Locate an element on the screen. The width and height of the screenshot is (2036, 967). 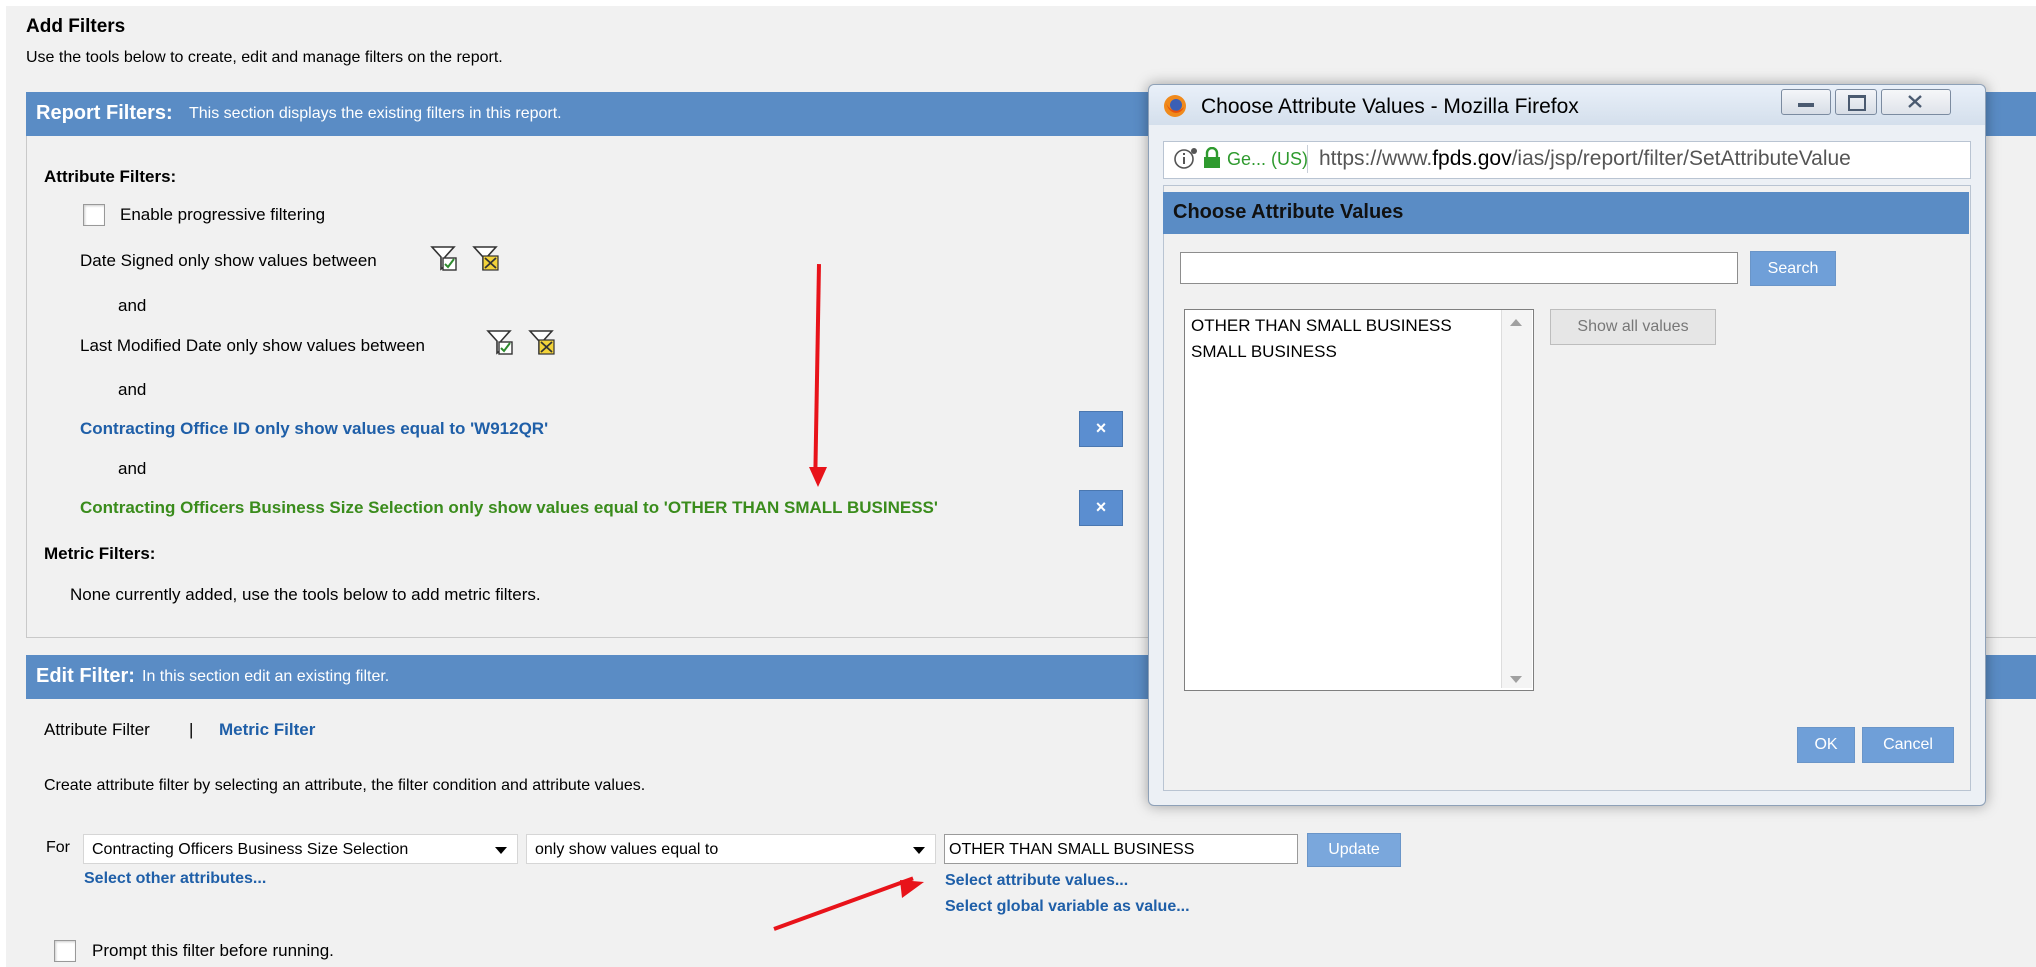
attribute-filters-label: Attribute Filters: is located at coordinates (110, 176).